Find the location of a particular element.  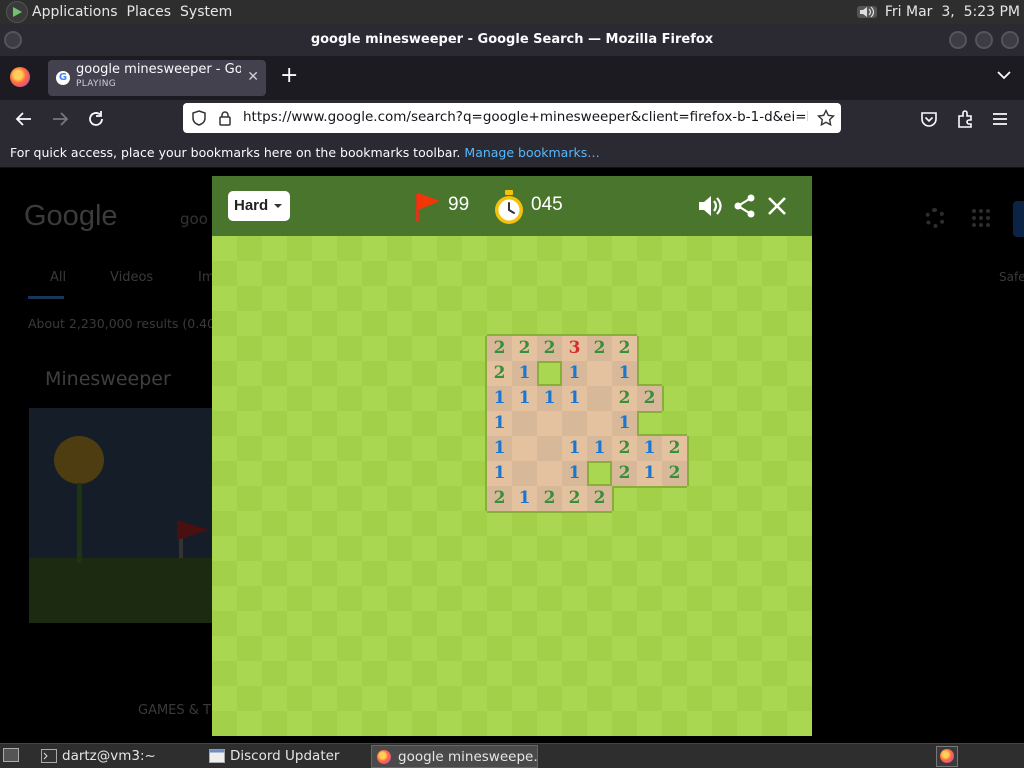

reload-icon is located at coordinates (96, 119).